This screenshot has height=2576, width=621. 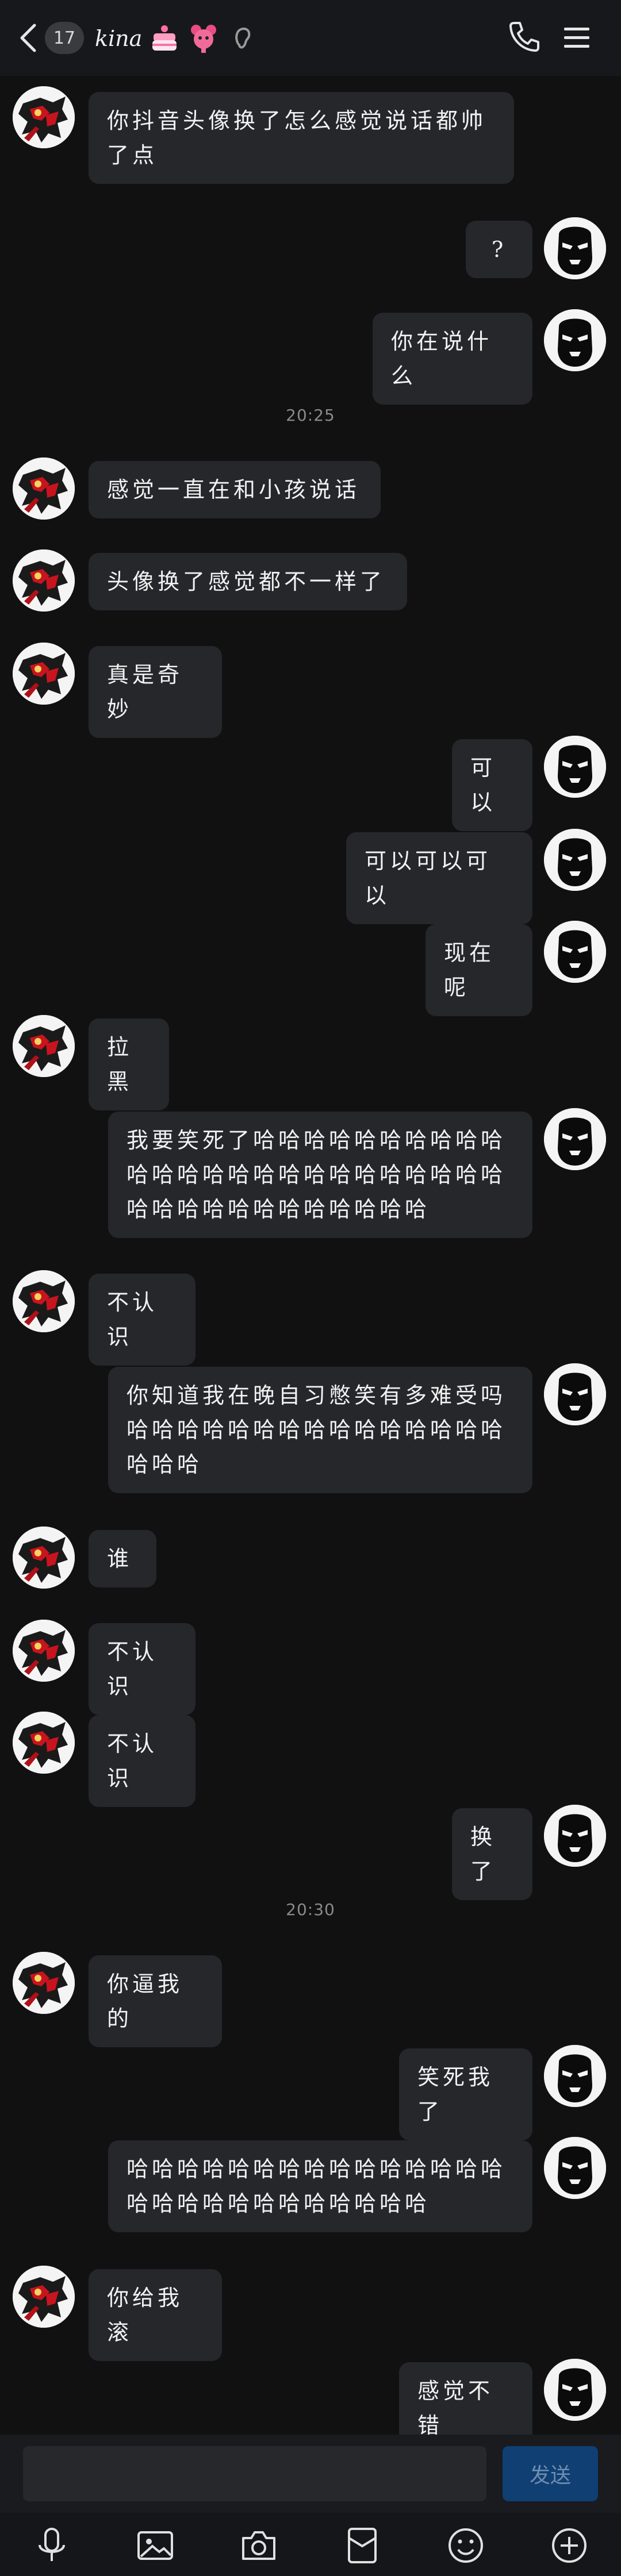 I want to click on chat-title-group: kina, so click(x=177, y=38).